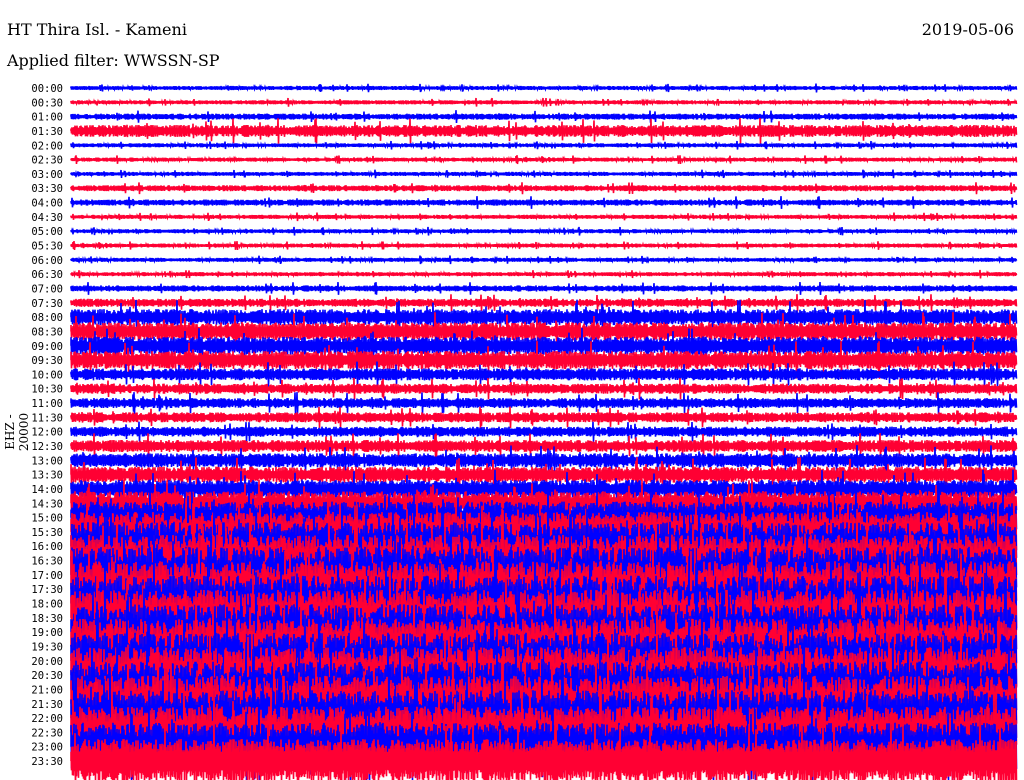 The height and width of the screenshot is (780, 1024). I want to click on y-tick-label: 23:30, so click(47, 762).